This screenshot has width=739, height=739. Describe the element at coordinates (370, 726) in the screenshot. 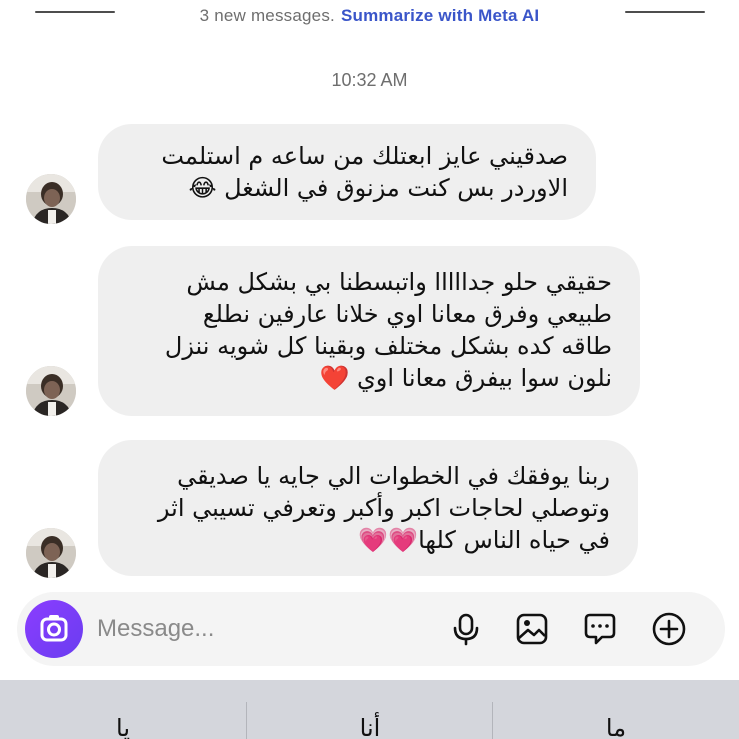

I see `suggestion-word: أنا` at that location.